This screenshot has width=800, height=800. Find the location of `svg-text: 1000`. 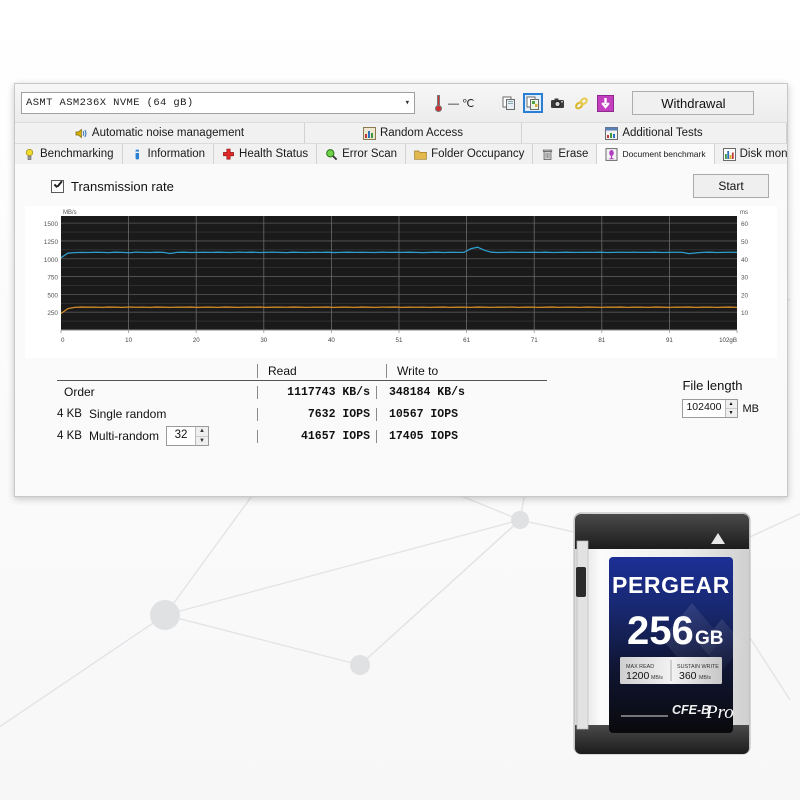

svg-text: 1000 is located at coordinates (51, 260).